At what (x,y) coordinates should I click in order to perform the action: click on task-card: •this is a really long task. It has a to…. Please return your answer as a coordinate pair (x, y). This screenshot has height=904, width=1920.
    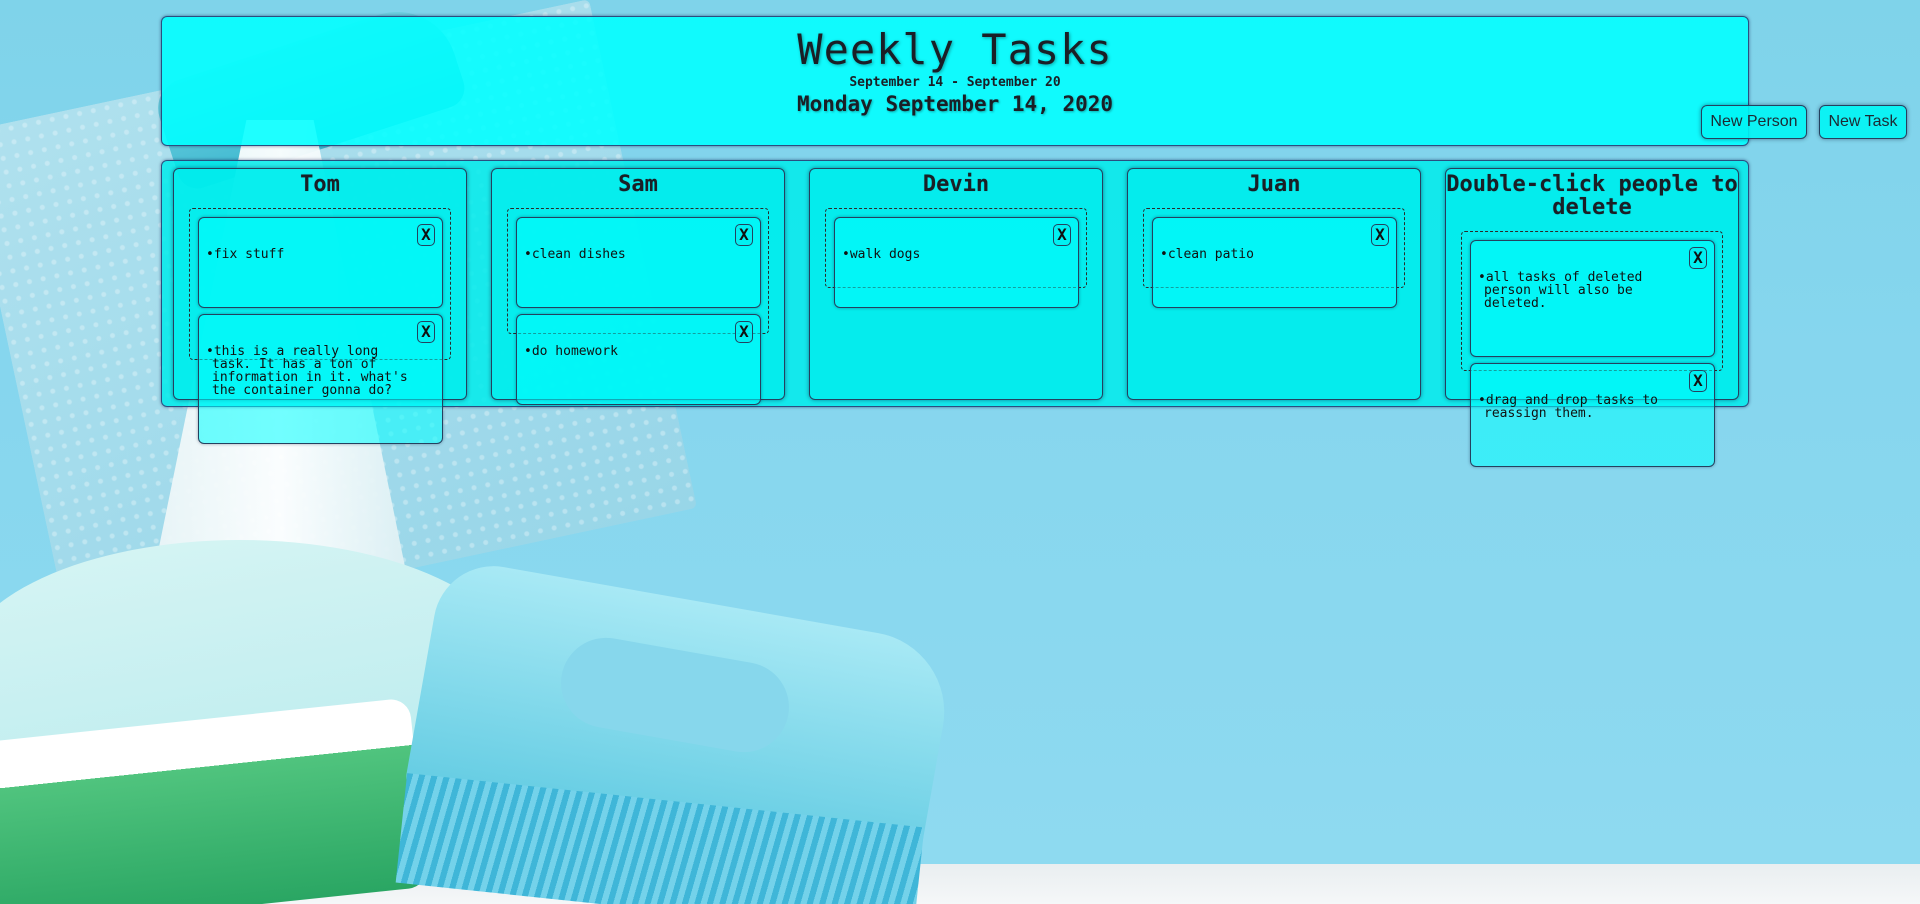
    Looking at the image, I should click on (320, 379).